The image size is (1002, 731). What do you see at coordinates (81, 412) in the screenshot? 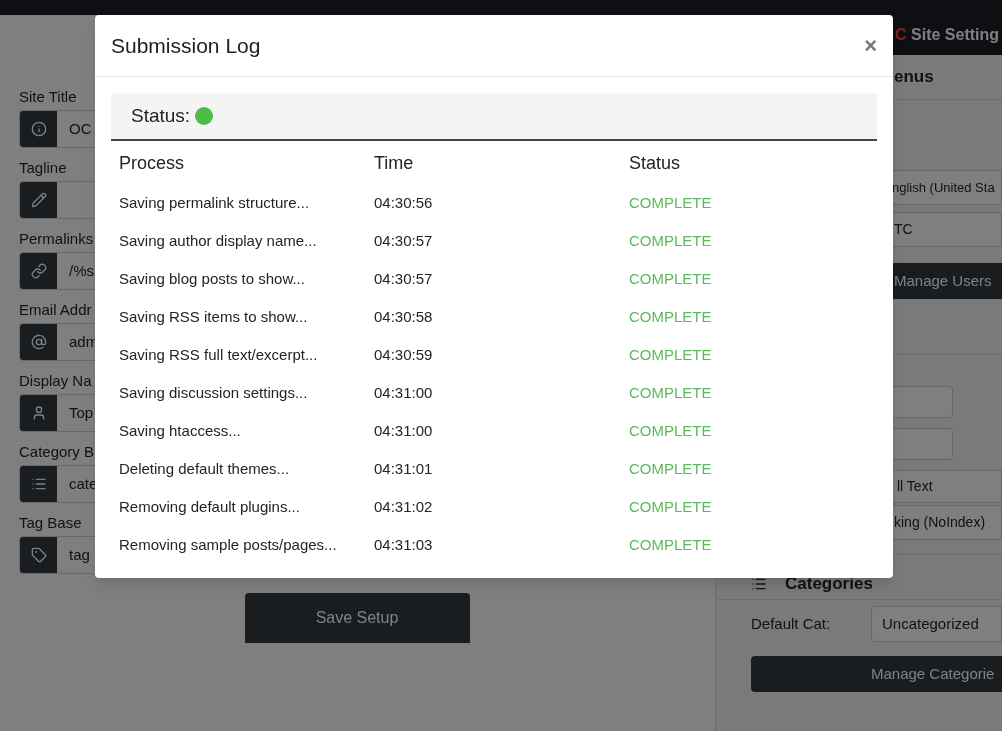
I see `field-value: Top` at bounding box center [81, 412].